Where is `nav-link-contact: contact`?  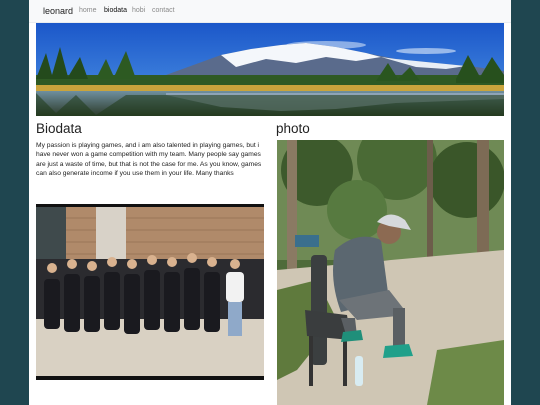 nav-link-contact: contact is located at coordinates (163, 10).